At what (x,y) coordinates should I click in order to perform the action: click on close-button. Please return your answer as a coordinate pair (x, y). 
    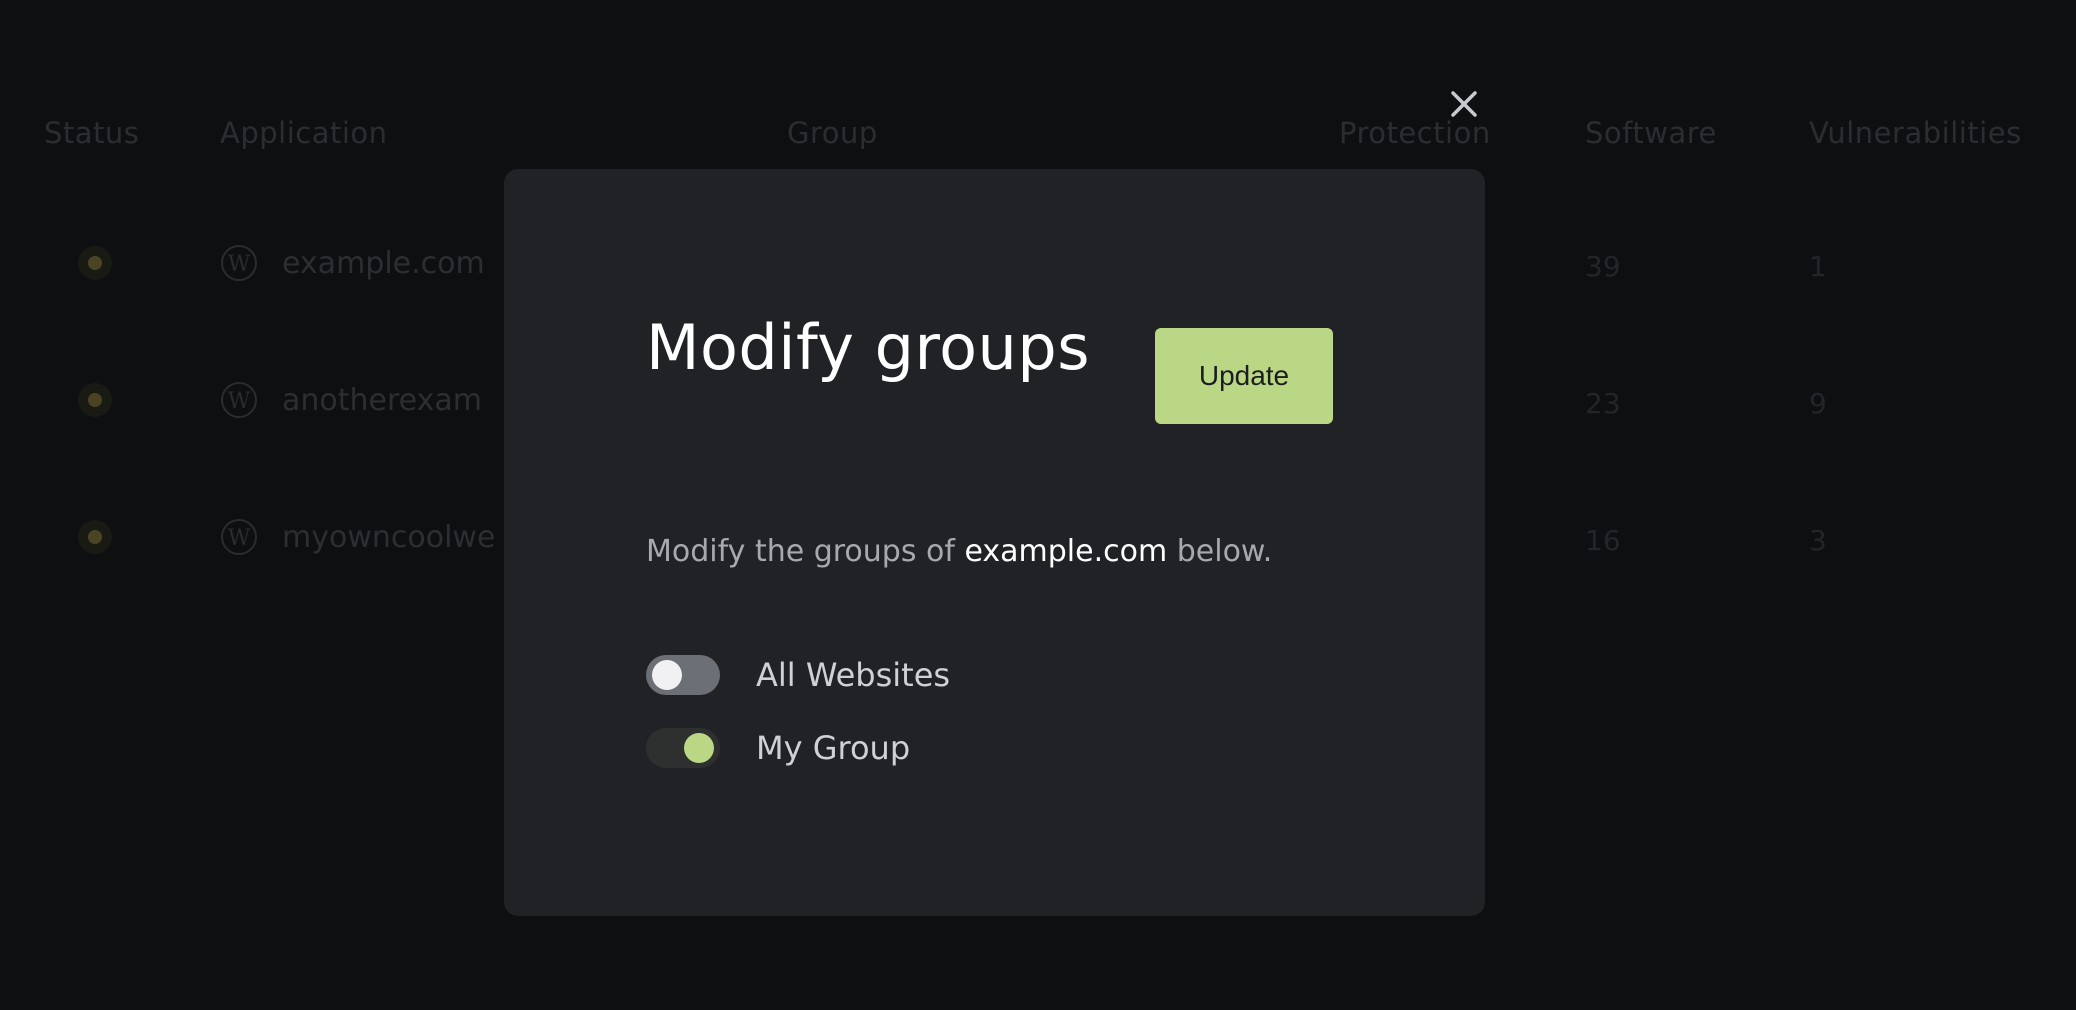
    Looking at the image, I should click on (1464, 104).